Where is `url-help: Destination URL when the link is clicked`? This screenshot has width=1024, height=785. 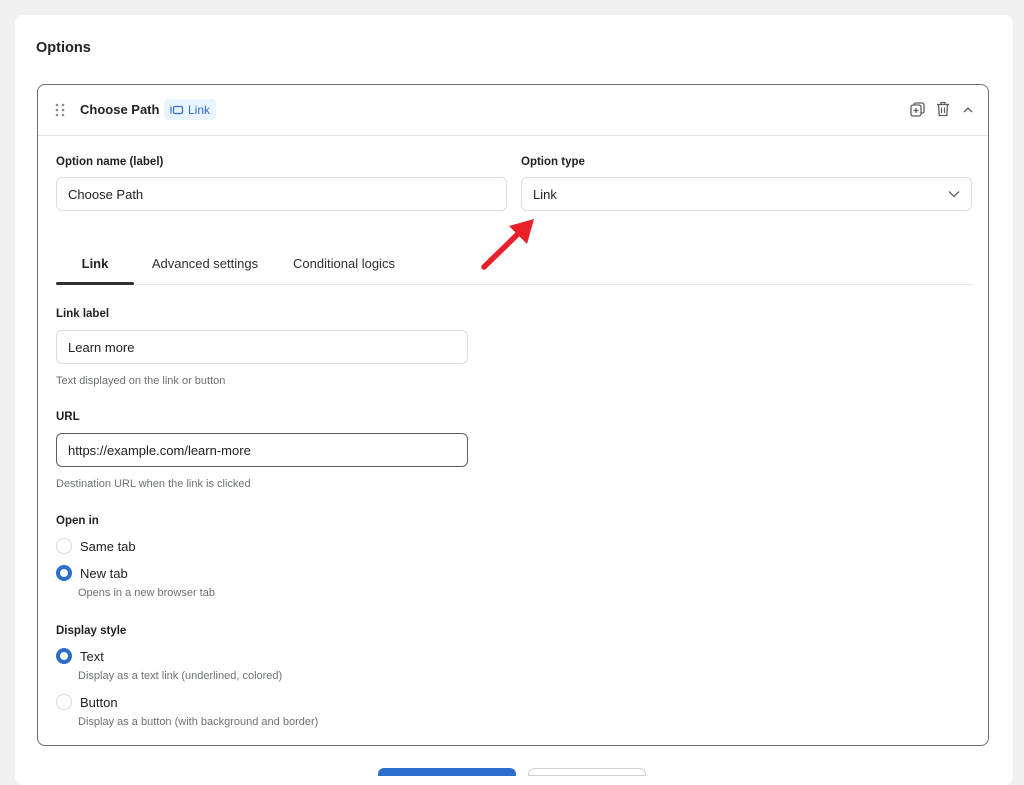
url-help: Destination URL when the link is clicked is located at coordinates (153, 484).